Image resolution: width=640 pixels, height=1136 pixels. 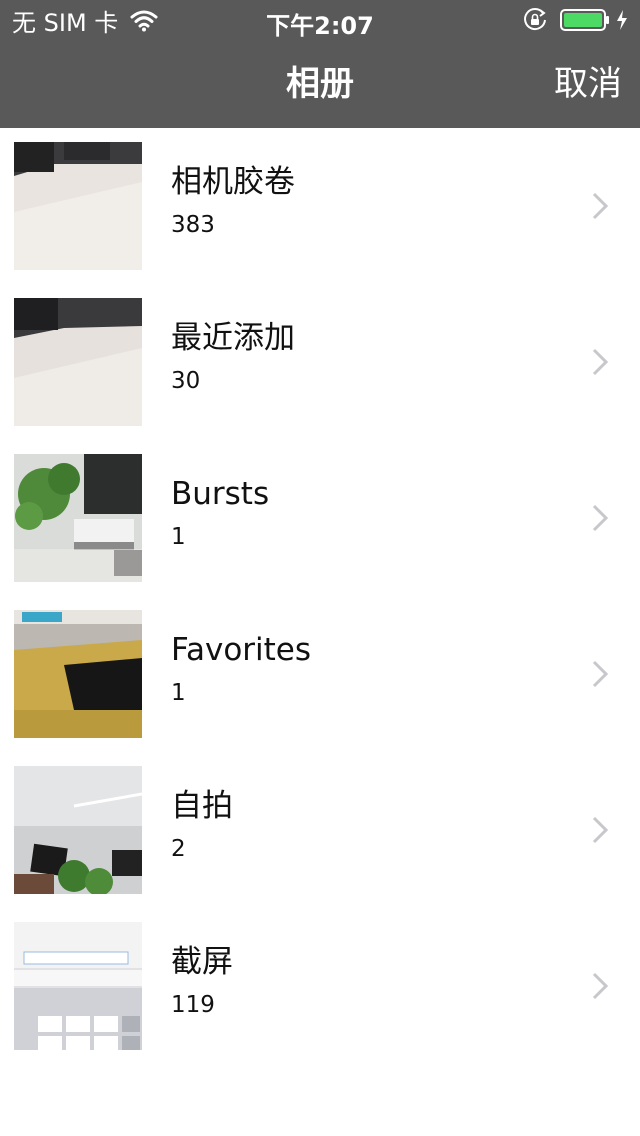 What do you see at coordinates (202, 962) in the screenshot?
I see `album-name: 截屏` at bounding box center [202, 962].